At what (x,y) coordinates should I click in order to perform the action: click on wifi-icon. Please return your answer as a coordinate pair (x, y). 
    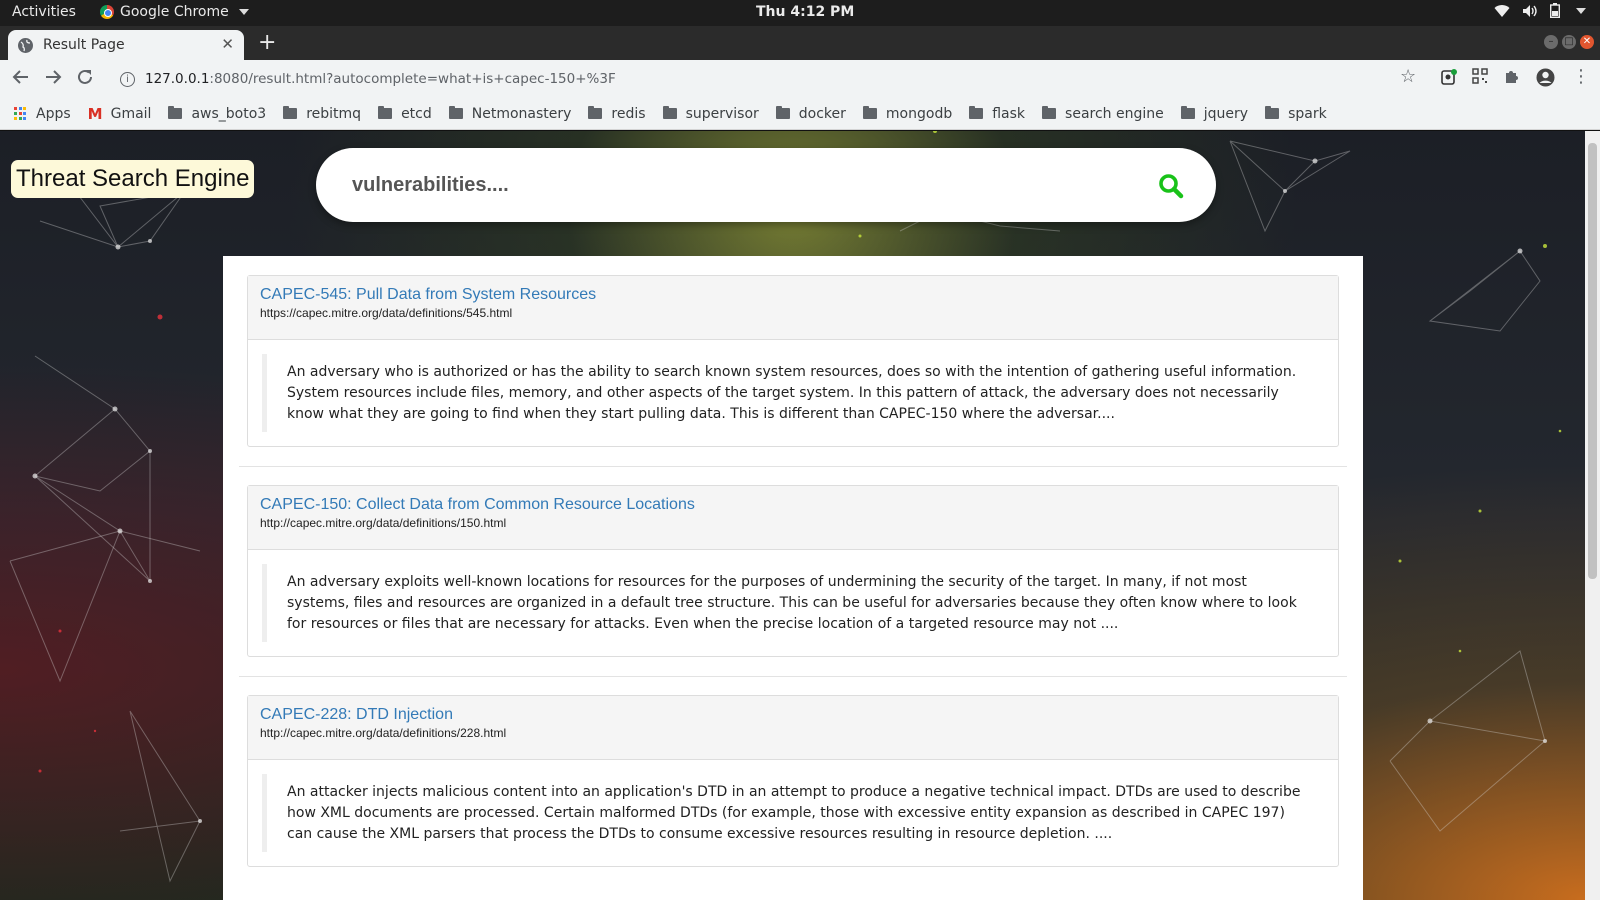
    Looking at the image, I should click on (1502, 11).